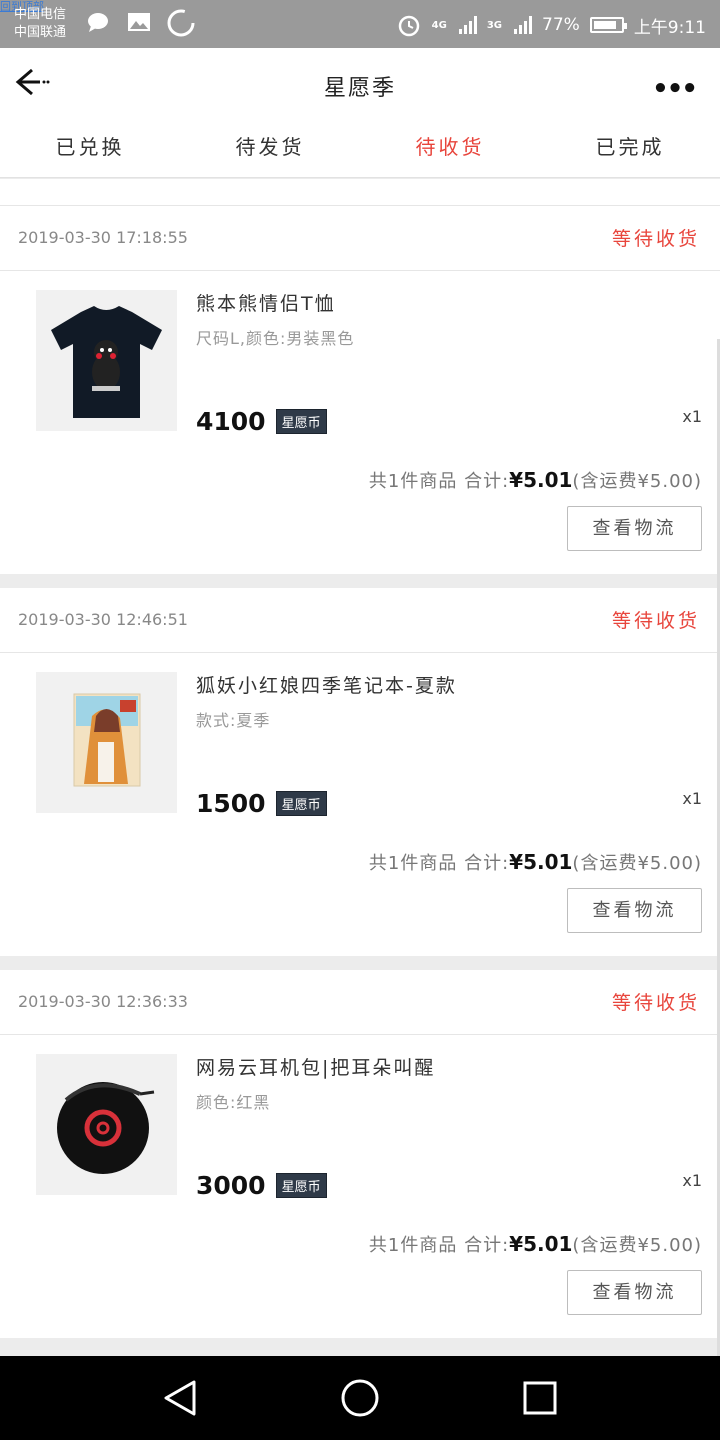 The width and height of the screenshot is (720, 1440). I want to click on order-header: 2019-03-30 12:36:33 等待收货, so click(360, 1002).